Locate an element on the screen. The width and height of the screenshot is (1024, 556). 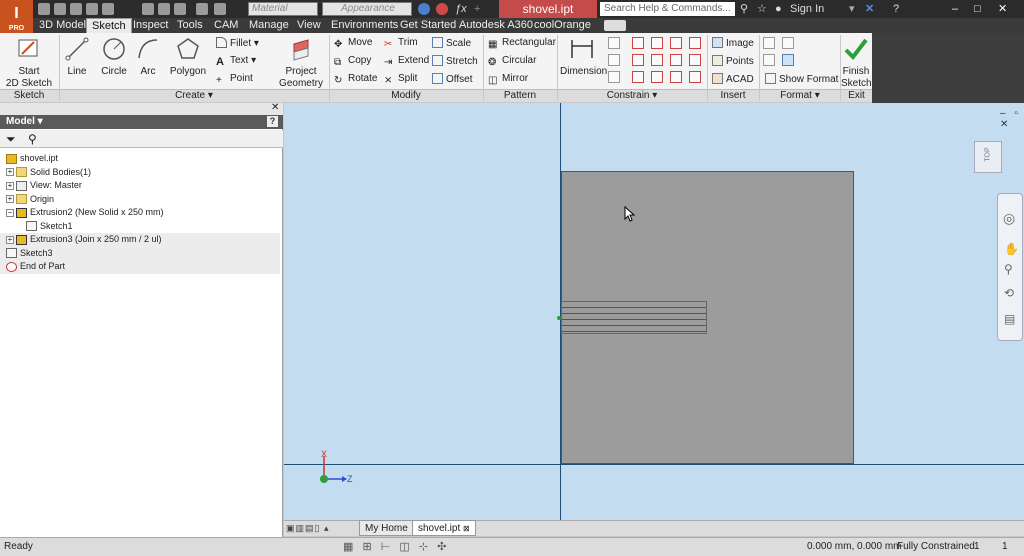
orbit-icon: ⟲ is located at coordinates (1009, 293).